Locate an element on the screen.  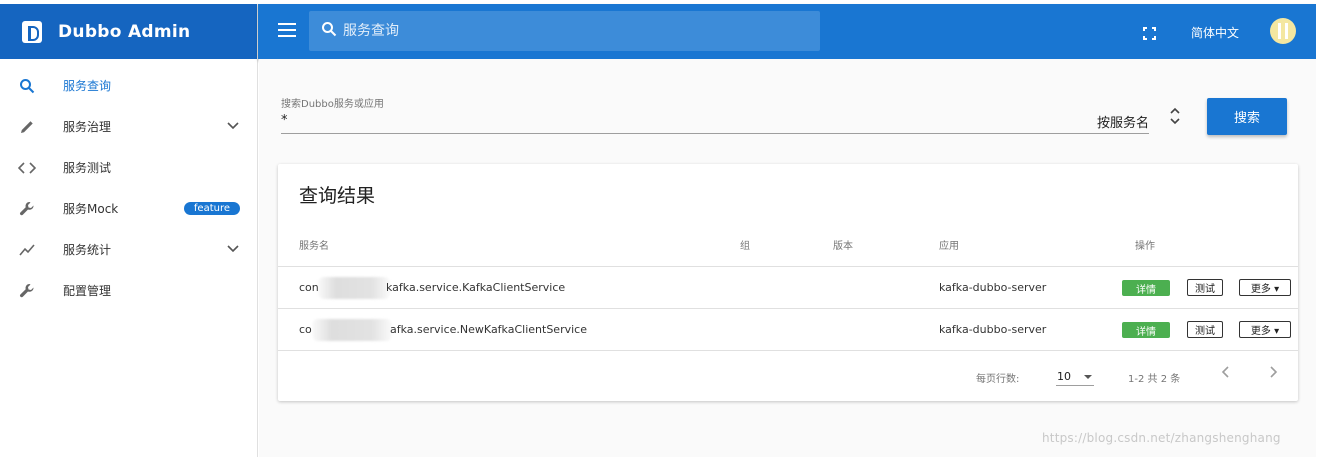
user-avatar is located at coordinates (1283, 31).